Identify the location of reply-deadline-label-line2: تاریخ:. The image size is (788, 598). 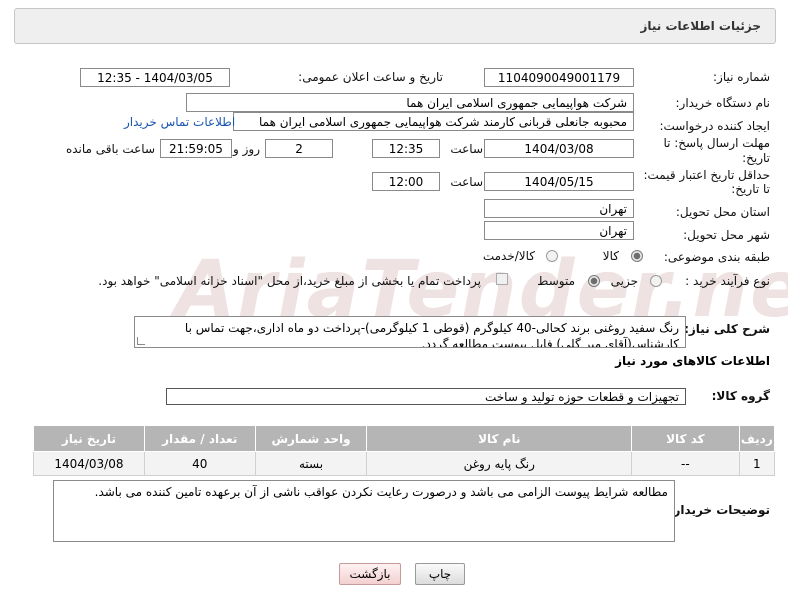
(756, 158).